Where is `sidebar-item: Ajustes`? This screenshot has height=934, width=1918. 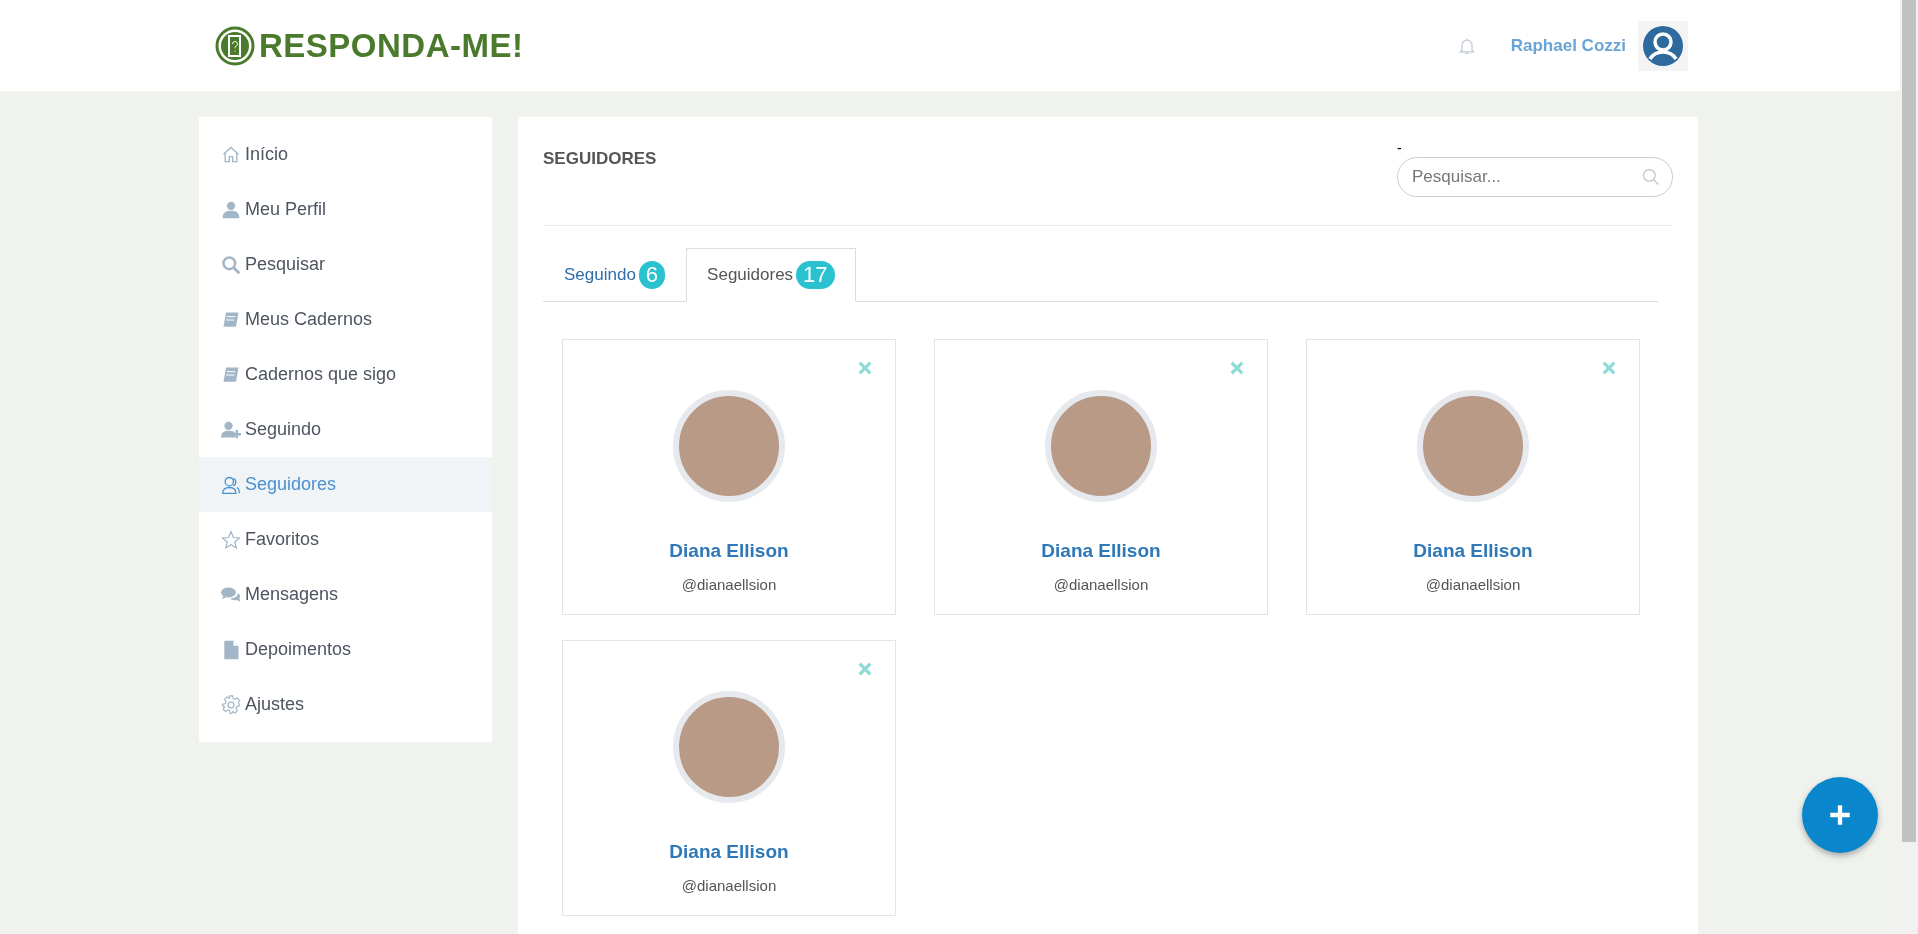 sidebar-item: Ajustes is located at coordinates (345, 704).